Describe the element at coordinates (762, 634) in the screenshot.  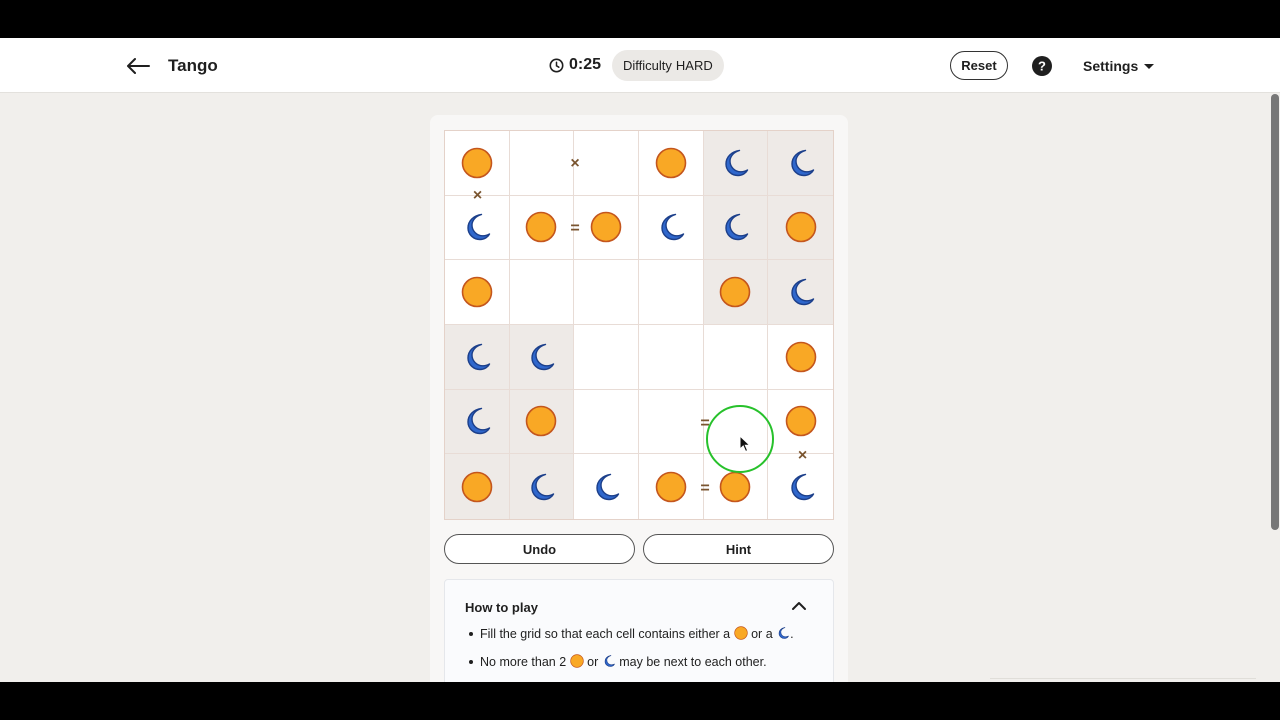
I see `rule-text: or a` at that location.